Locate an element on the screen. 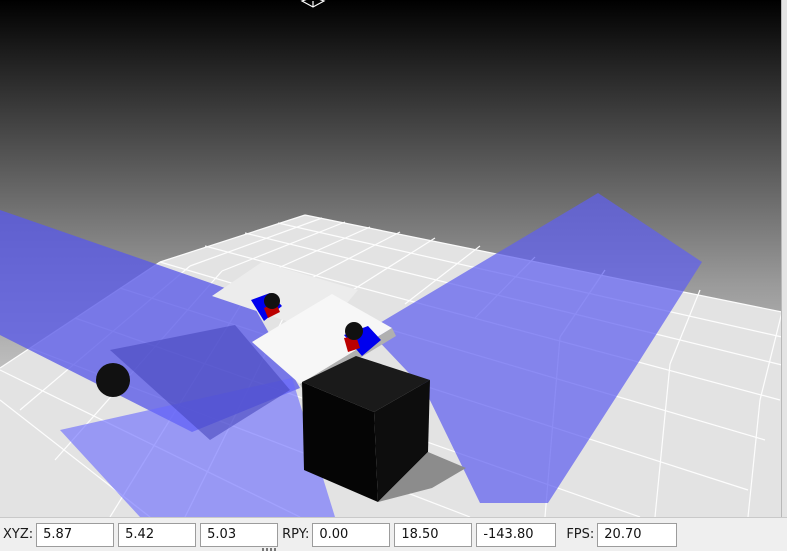 Image resolution: width=787 pixels, height=551 pixels. rpy-pitch-field: 18.50 is located at coordinates (433, 534).